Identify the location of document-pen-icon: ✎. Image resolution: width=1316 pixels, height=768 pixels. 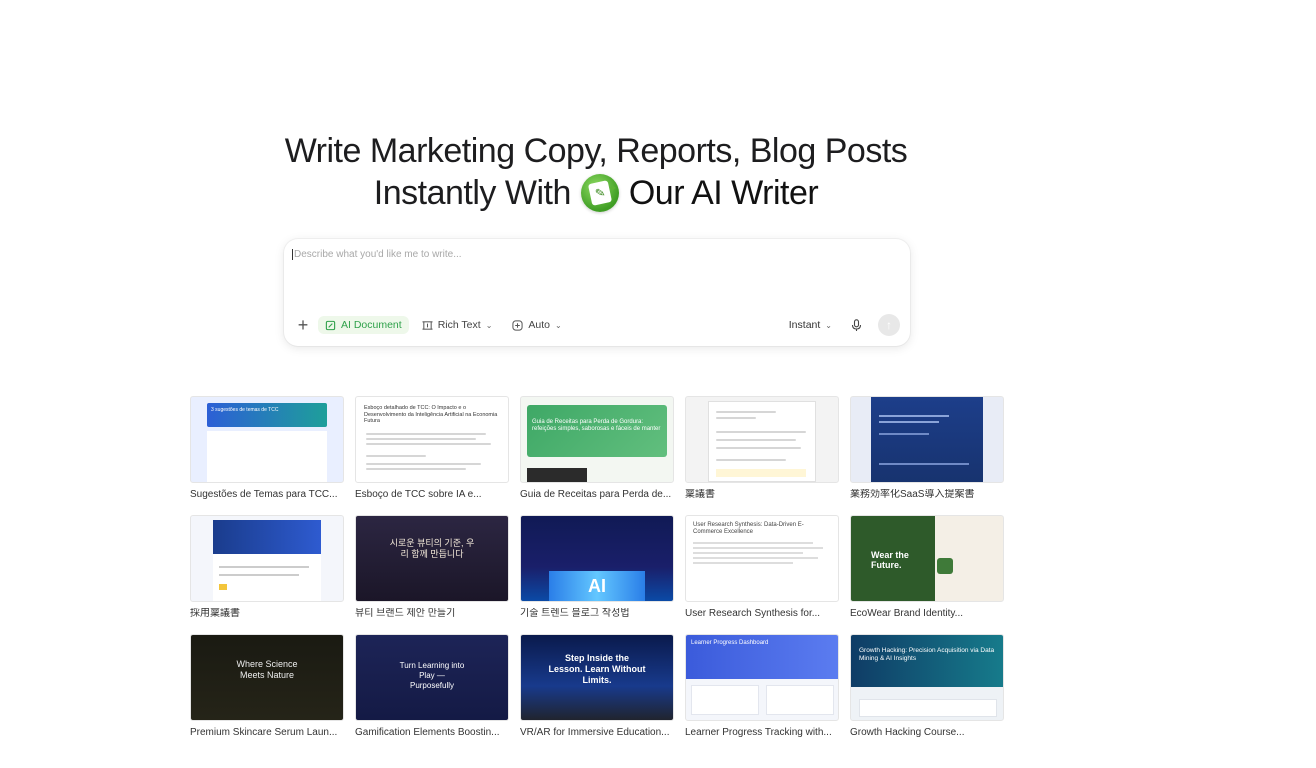
(599, 193).